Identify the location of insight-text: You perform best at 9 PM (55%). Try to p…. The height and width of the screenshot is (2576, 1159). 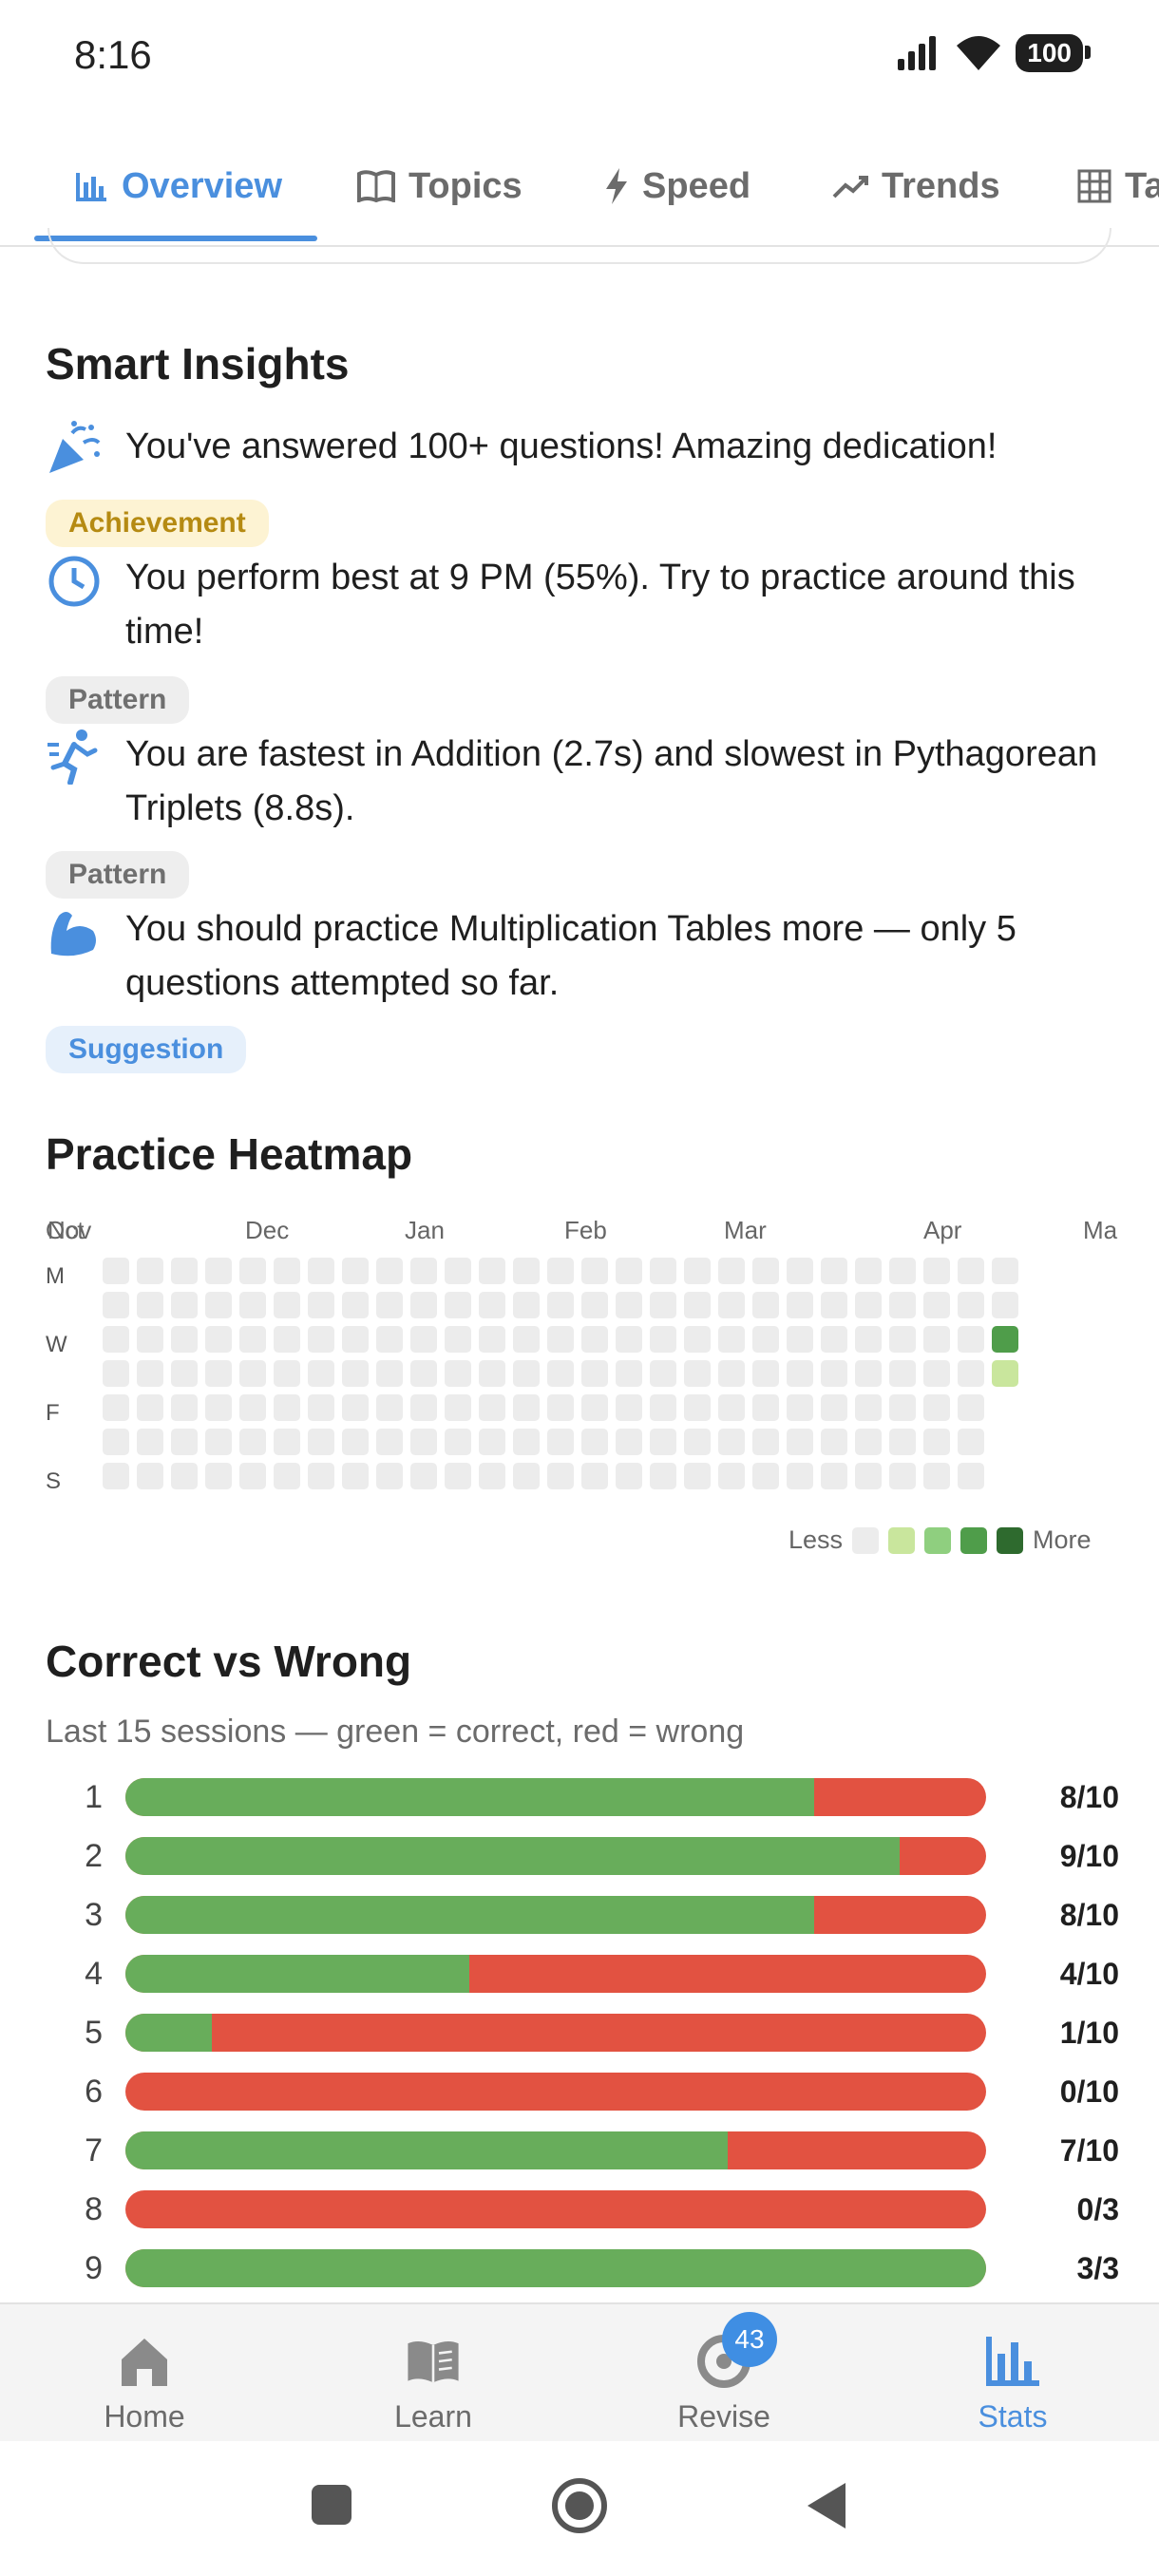
(600, 605).